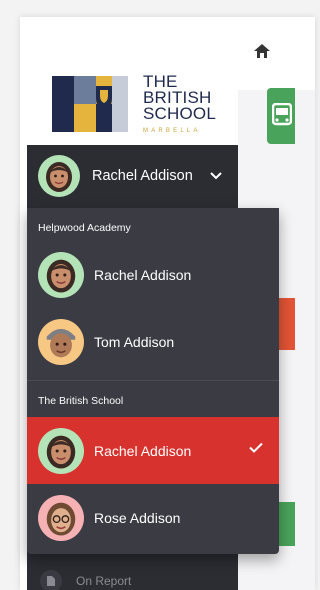 The width and height of the screenshot is (320, 590). I want to click on nav-item-label: On Report, so click(104, 581).